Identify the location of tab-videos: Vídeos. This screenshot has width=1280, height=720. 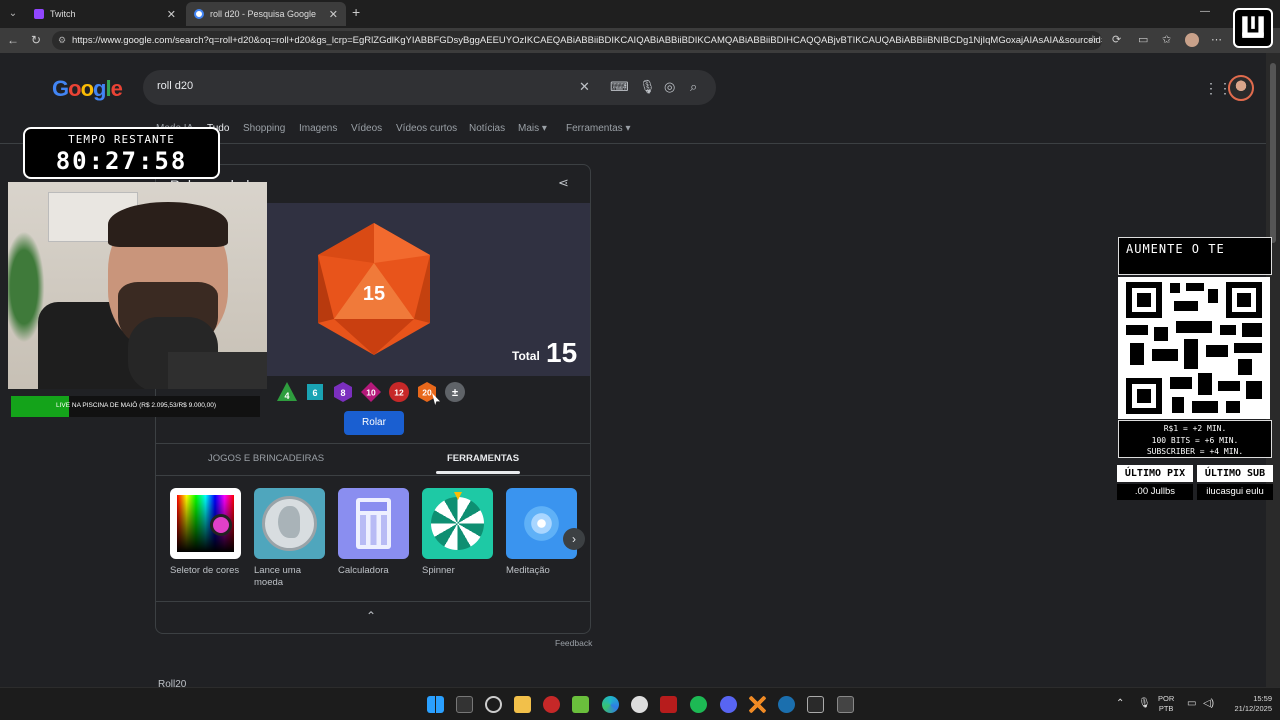
(366, 128).